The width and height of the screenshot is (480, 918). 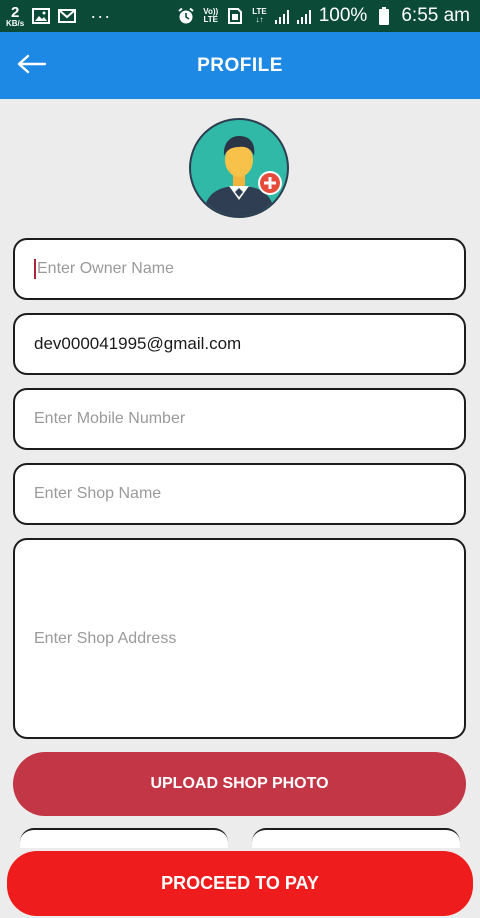 What do you see at coordinates (240, 883) in the screenshot?
I see `proceed-to-pay-button: PROCEED TO PAY` at bounding box center [240, 883].